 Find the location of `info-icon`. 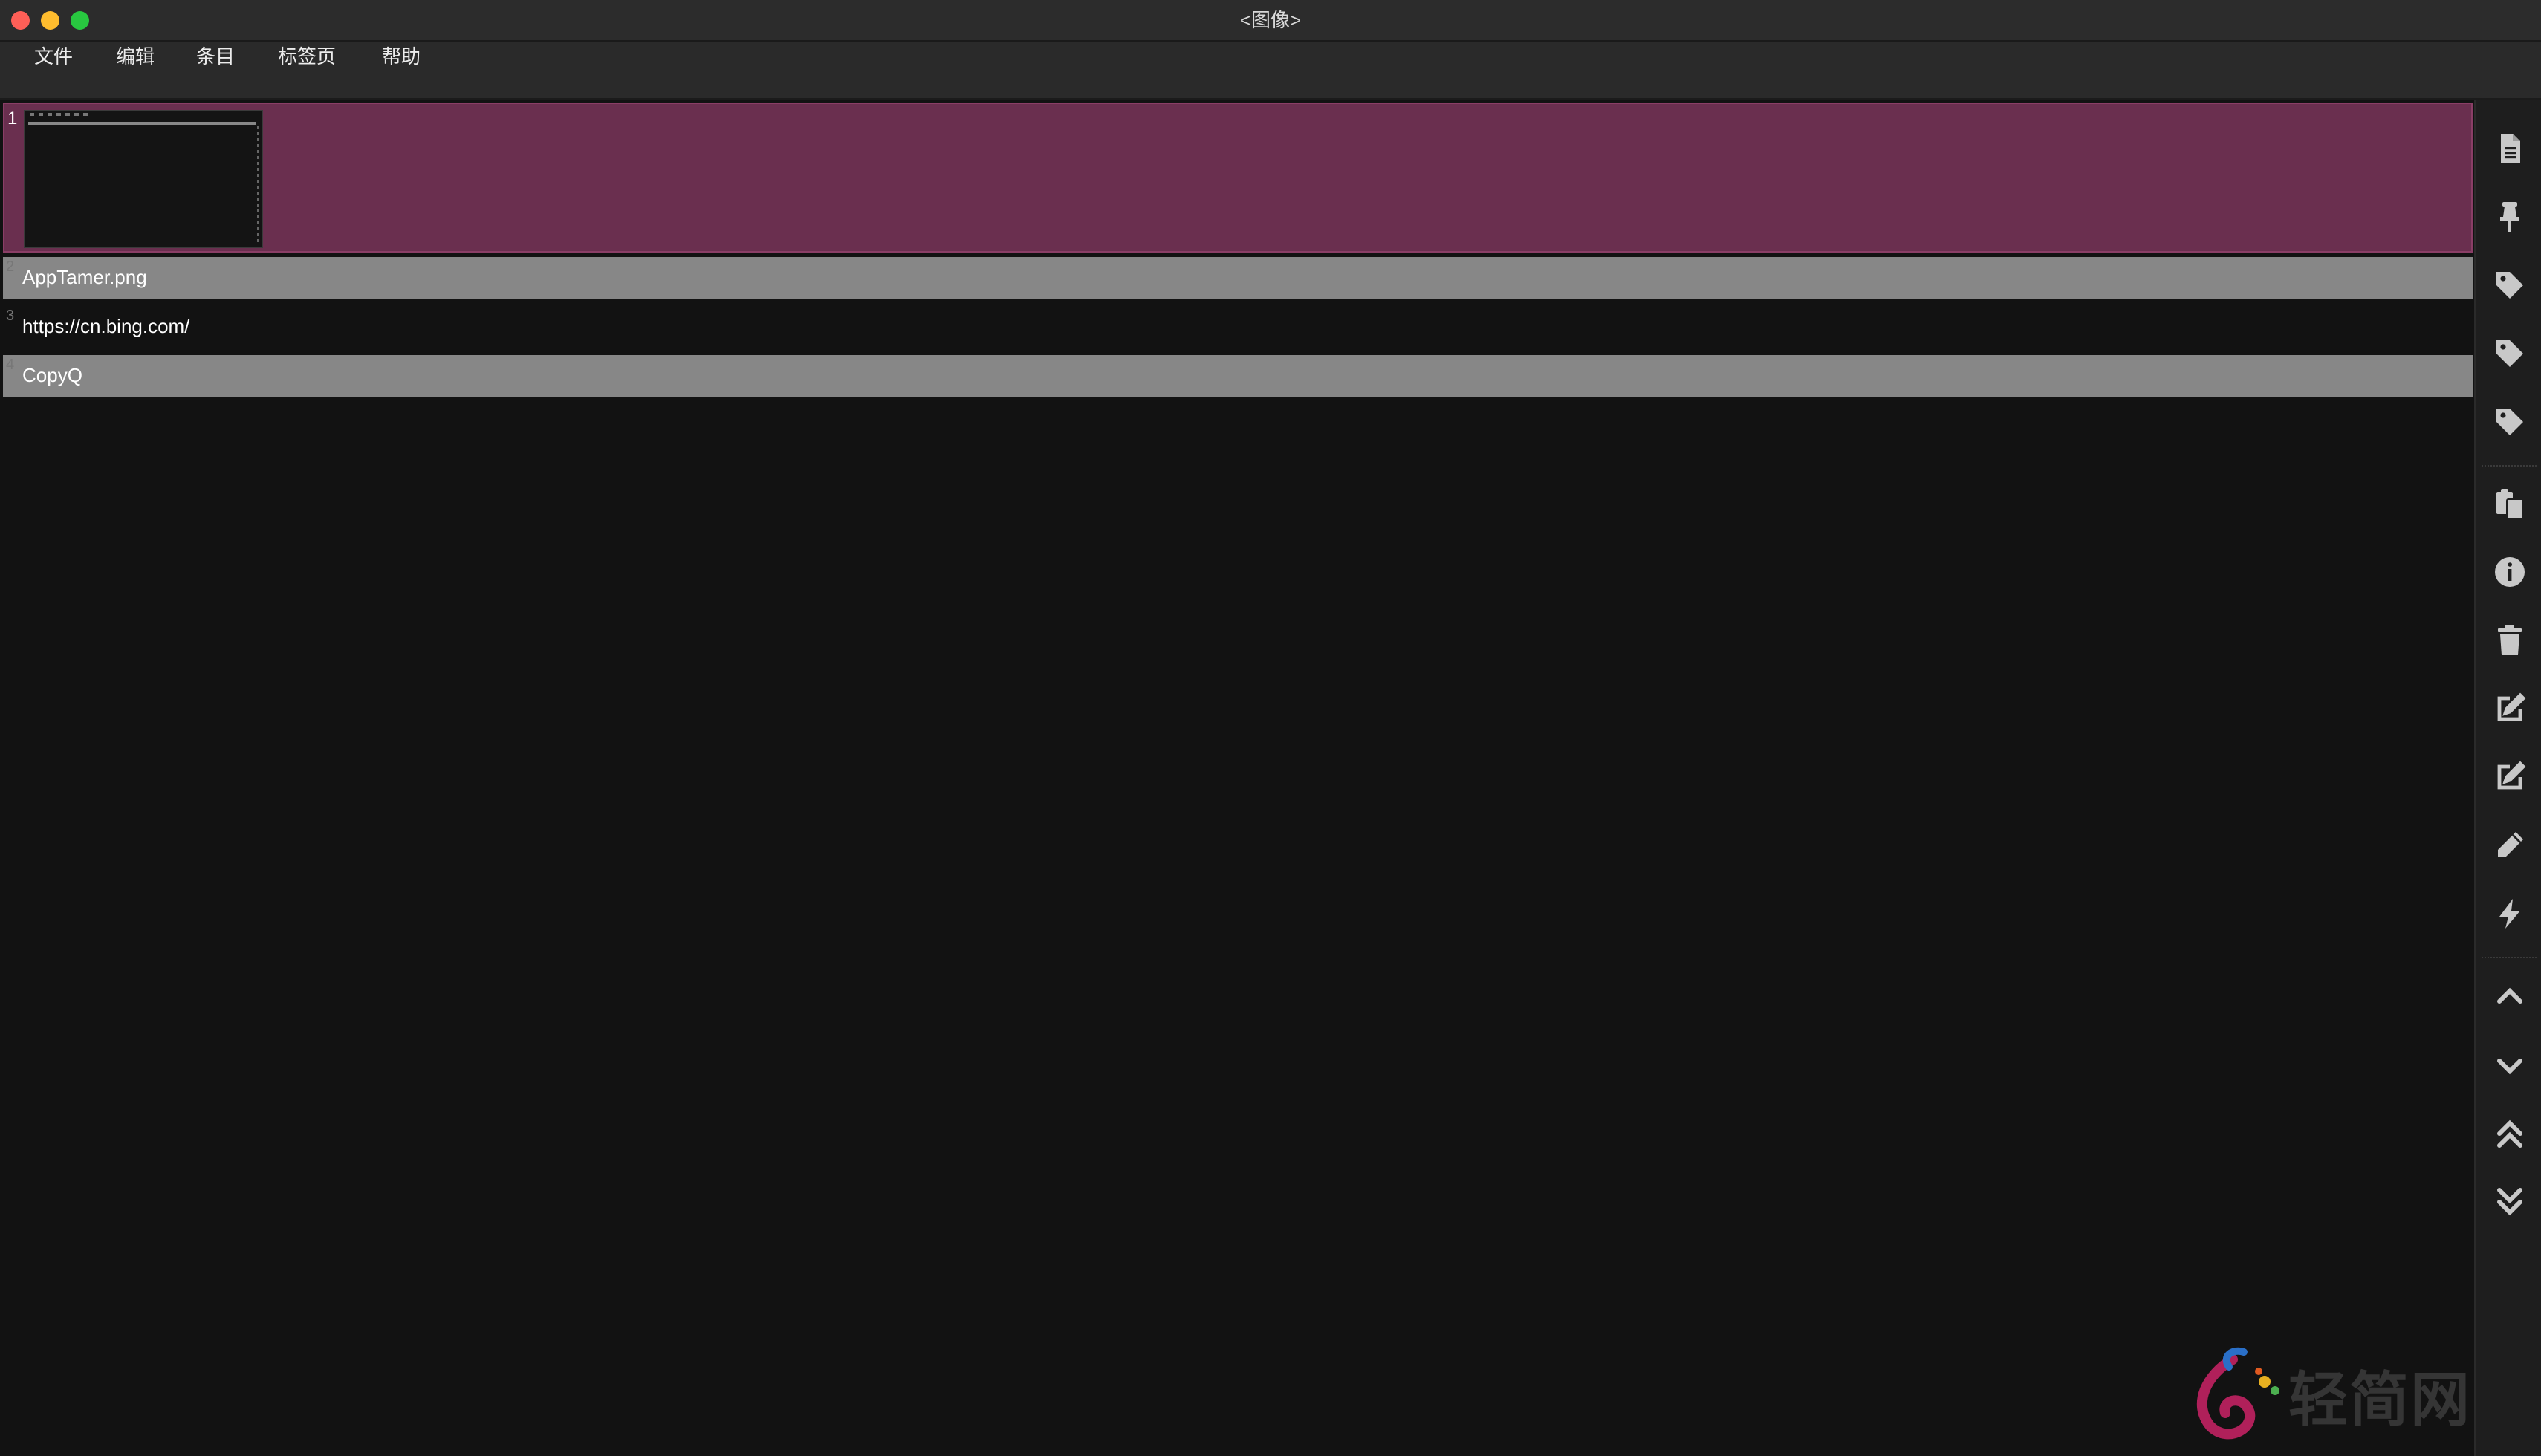

info-icon is located at coordinates (2510, 572).